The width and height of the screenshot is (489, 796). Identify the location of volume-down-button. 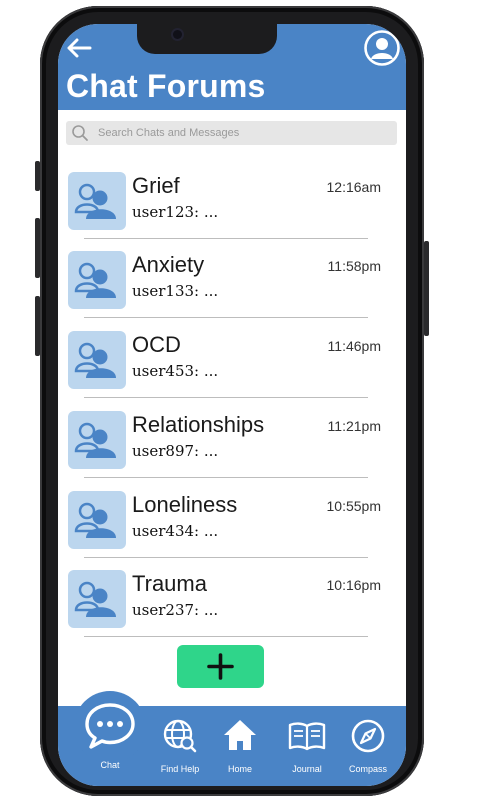
(37, 326).